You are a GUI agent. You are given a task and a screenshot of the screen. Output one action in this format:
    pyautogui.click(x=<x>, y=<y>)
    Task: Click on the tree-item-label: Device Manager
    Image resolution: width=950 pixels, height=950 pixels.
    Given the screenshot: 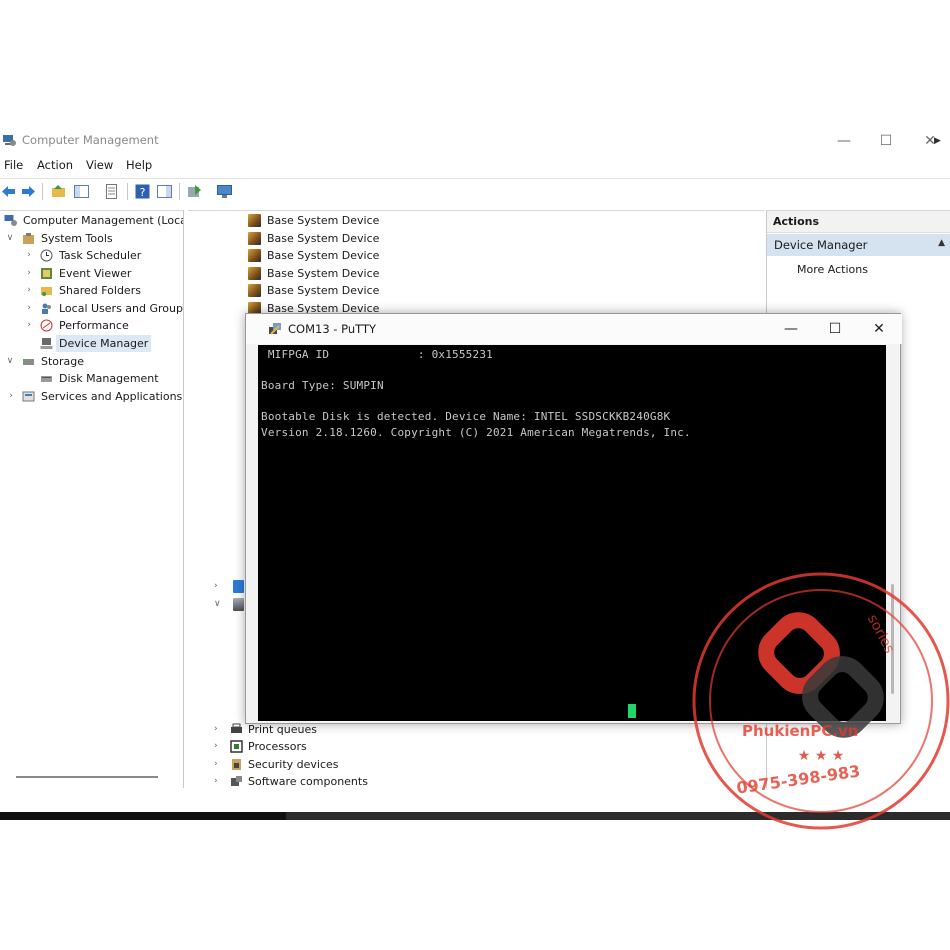 What is the action you would take?
    pyautogui.click(x=104, y=343)
    